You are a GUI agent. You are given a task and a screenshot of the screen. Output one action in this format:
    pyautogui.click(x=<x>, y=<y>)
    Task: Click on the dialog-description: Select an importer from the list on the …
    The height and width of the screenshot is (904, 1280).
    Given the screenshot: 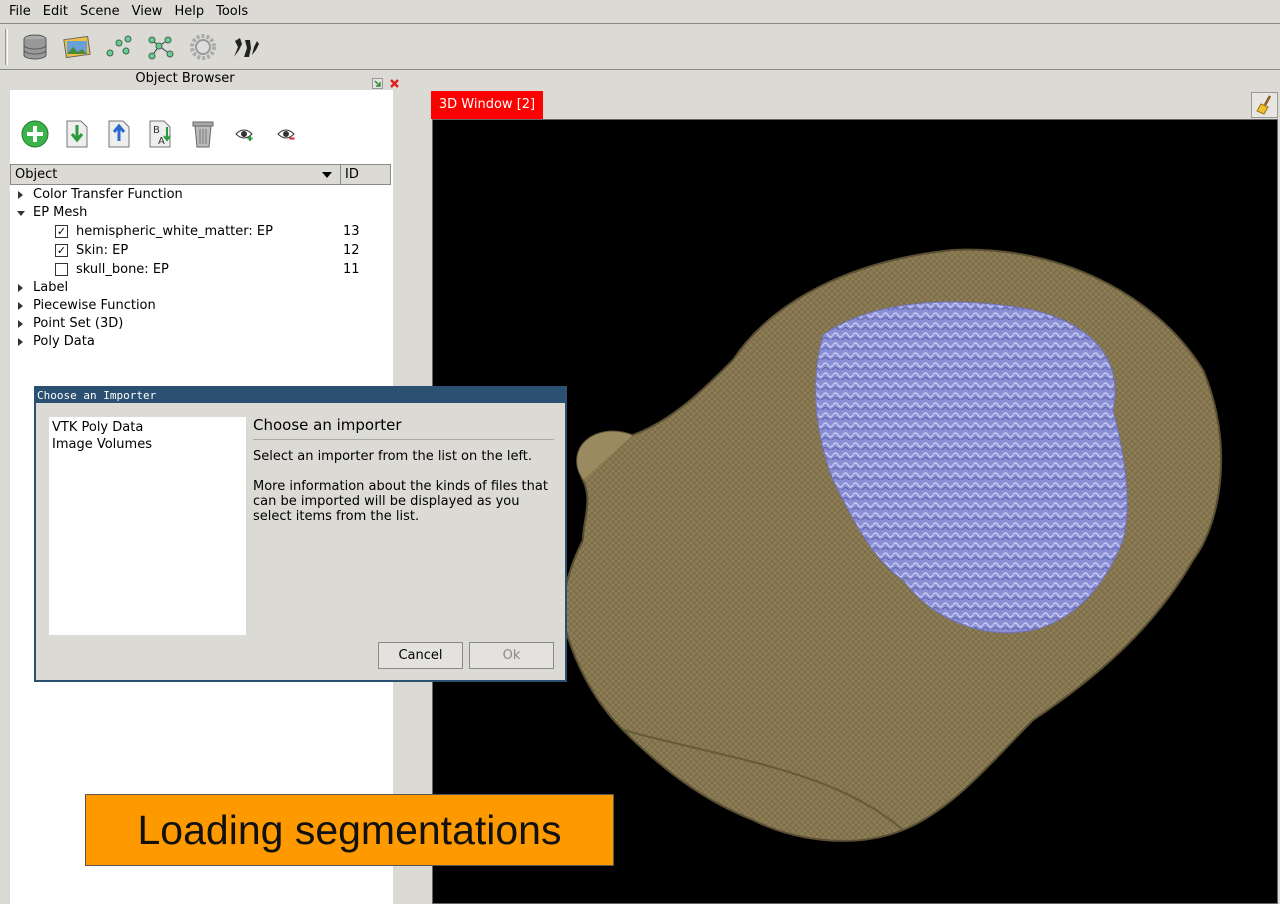 What is the action you would take?
    pyautogui.click(x=405, y=494)
    